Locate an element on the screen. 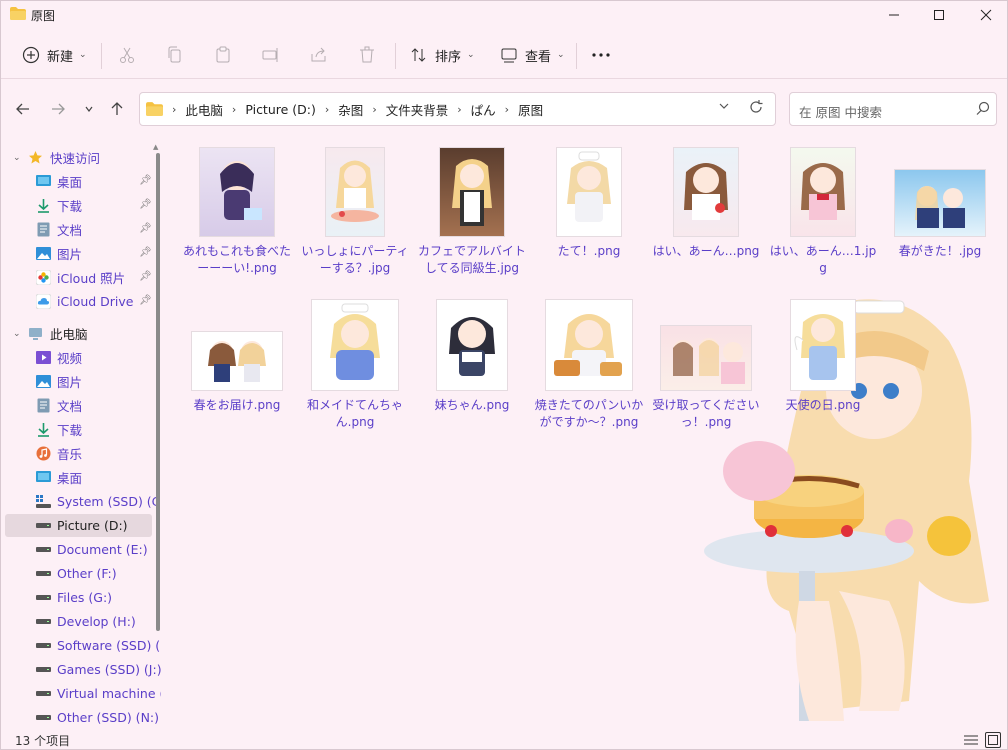 Image resolution: width=1008 pixels, height=750 pixels. details-view-button is located at coordinates (971, 740).